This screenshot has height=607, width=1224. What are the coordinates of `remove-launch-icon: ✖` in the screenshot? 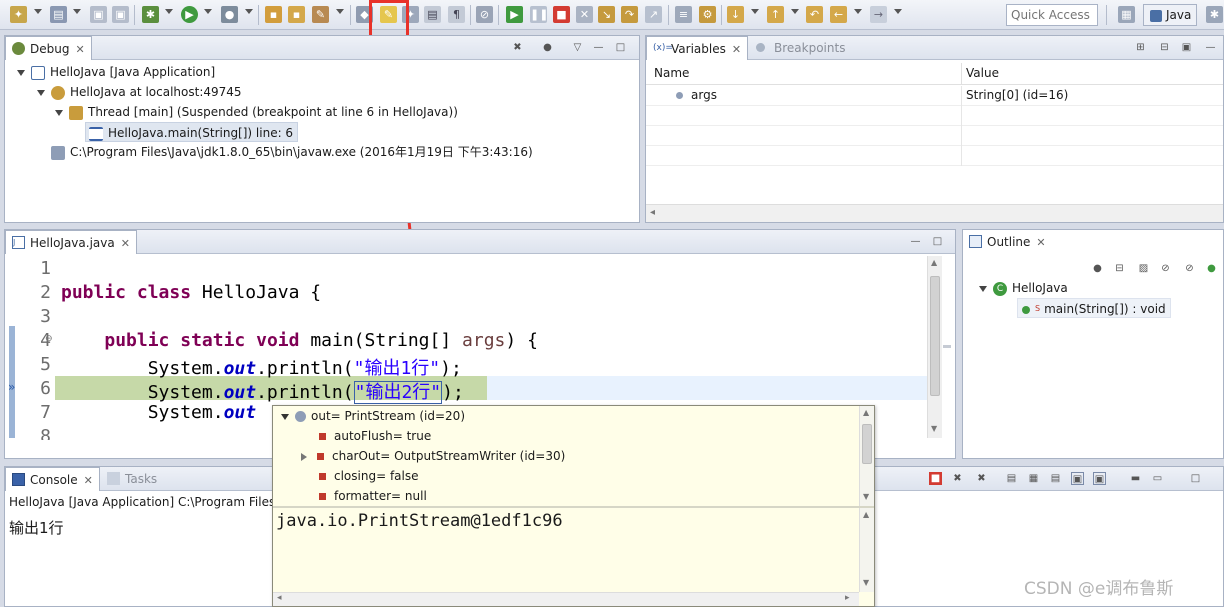 It's located at (957, 478).